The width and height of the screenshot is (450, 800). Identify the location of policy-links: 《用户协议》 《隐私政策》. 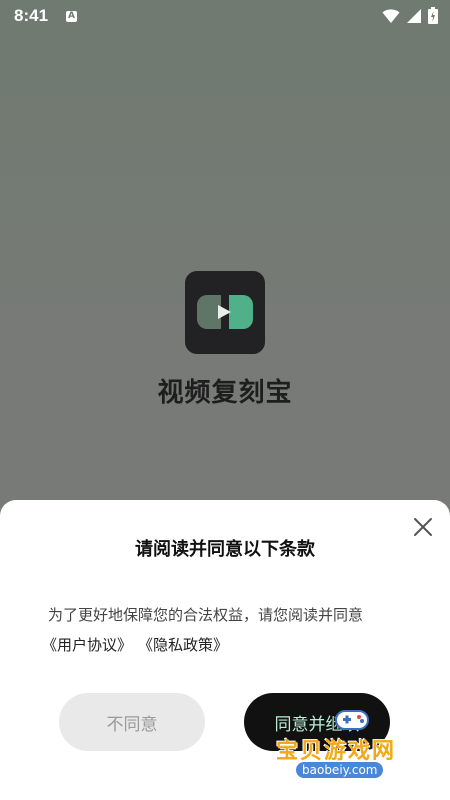
(135, 644).